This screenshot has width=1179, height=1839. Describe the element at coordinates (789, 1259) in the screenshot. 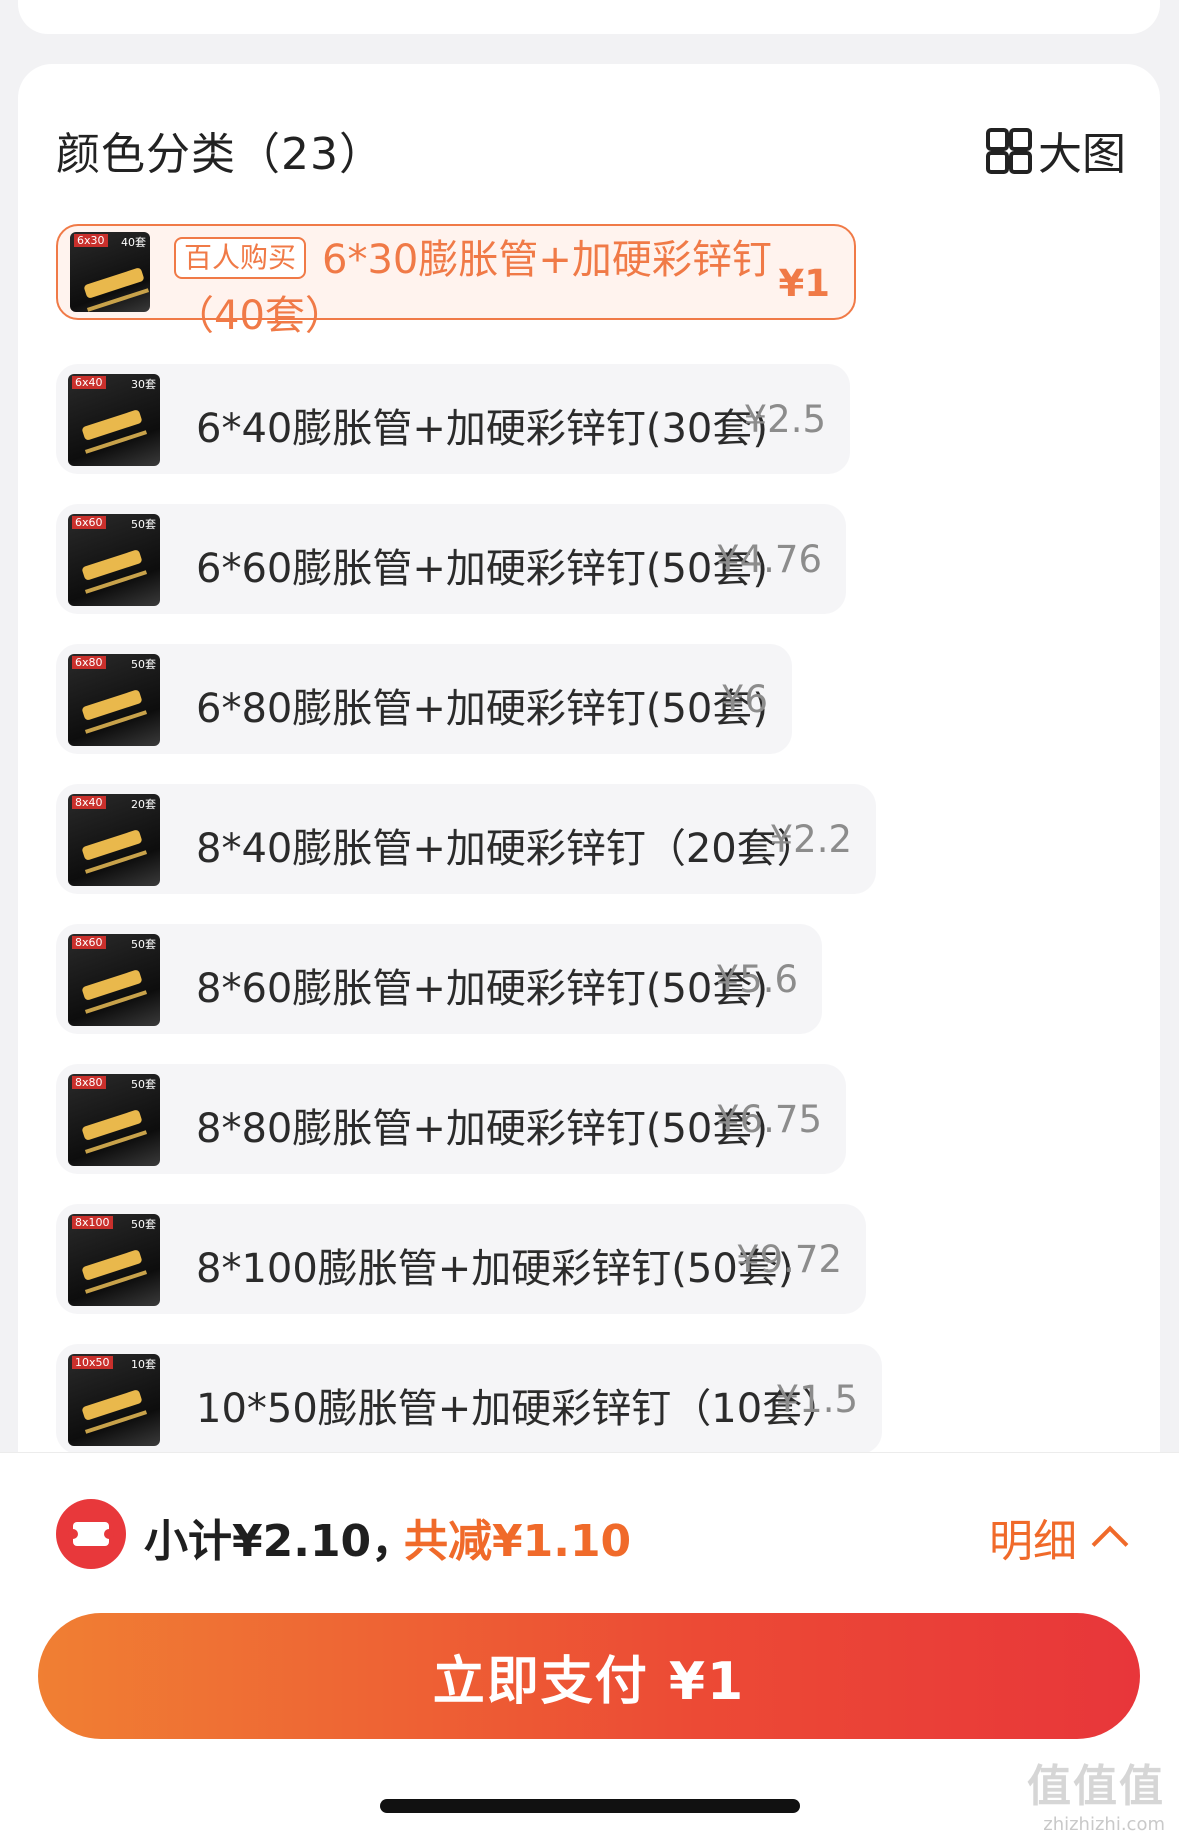

I see `sku-option-price: ¥9.72` at that location.